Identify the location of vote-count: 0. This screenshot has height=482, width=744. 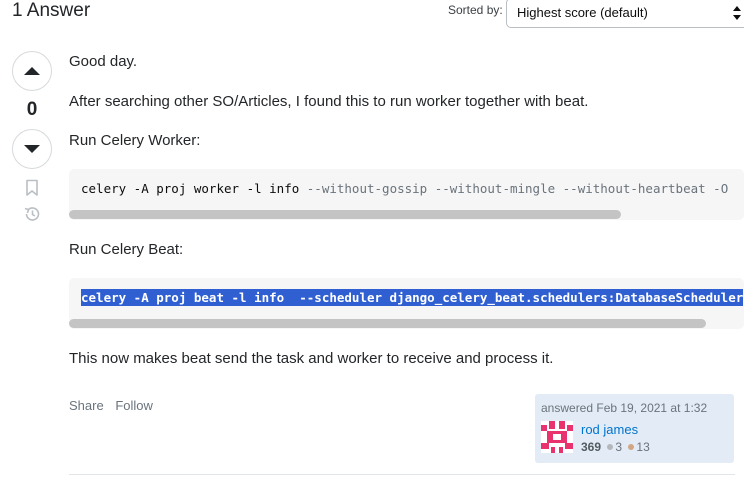
(32, 109).